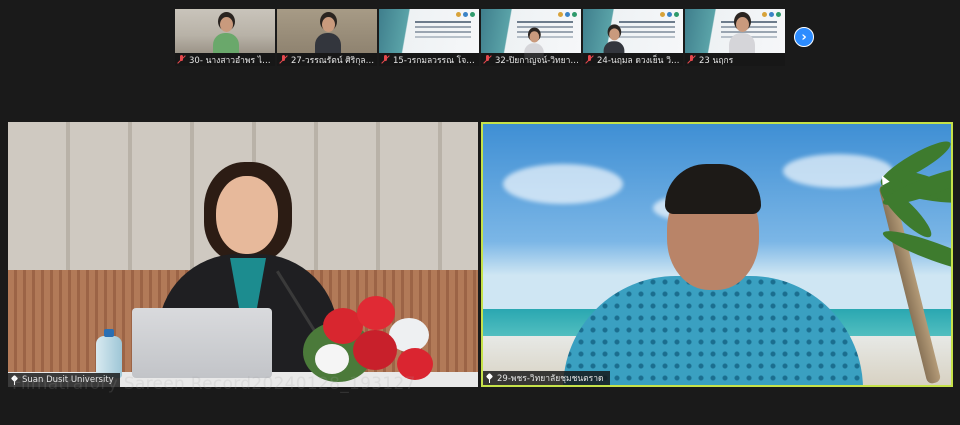 The width and height of the screenshot is (960, 425). I want to click on chevron-right-icon: ›, so click(804, 37).